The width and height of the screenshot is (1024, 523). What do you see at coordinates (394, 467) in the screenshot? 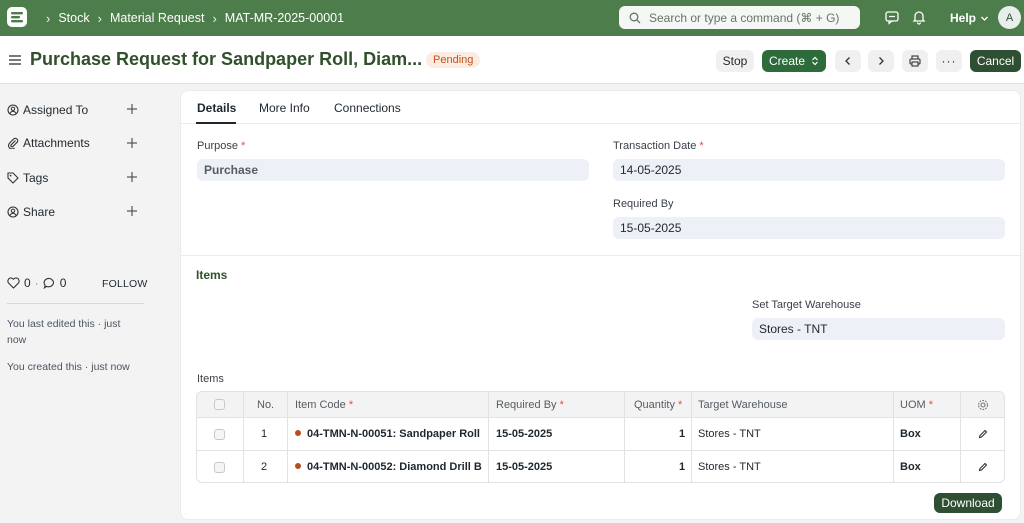
I see `row-item-code-text: 04-TMN-N-00052: Diamond Drill B` at bounding box center [394, 467].